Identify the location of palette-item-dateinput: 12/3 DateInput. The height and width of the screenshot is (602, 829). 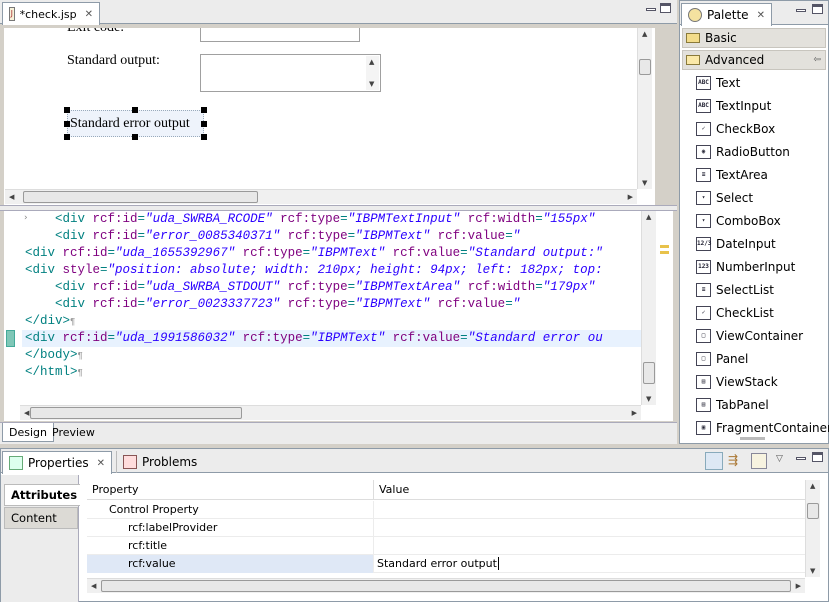
(736, 244).